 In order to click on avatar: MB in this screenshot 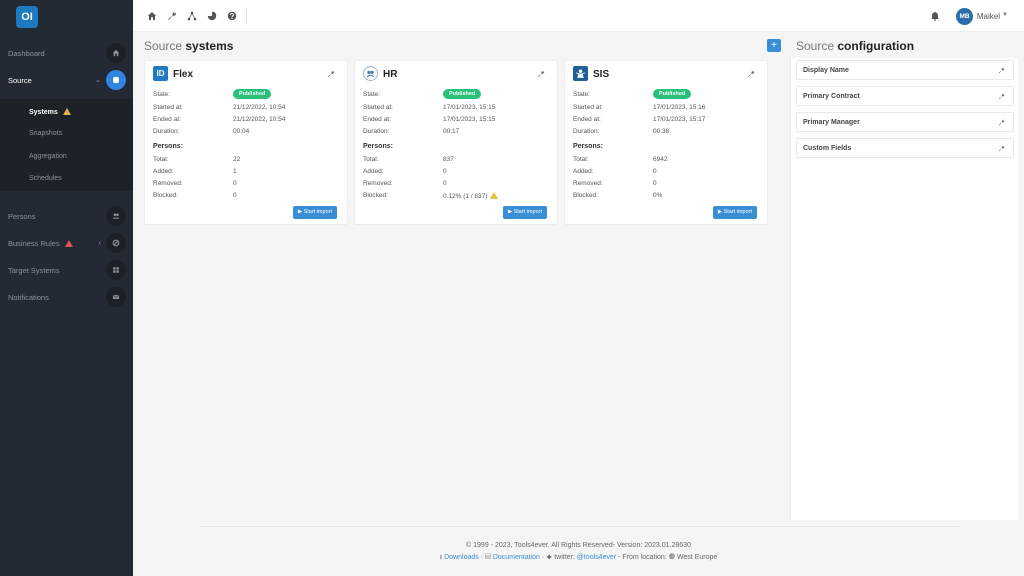, I will do `click(964, 16)`.